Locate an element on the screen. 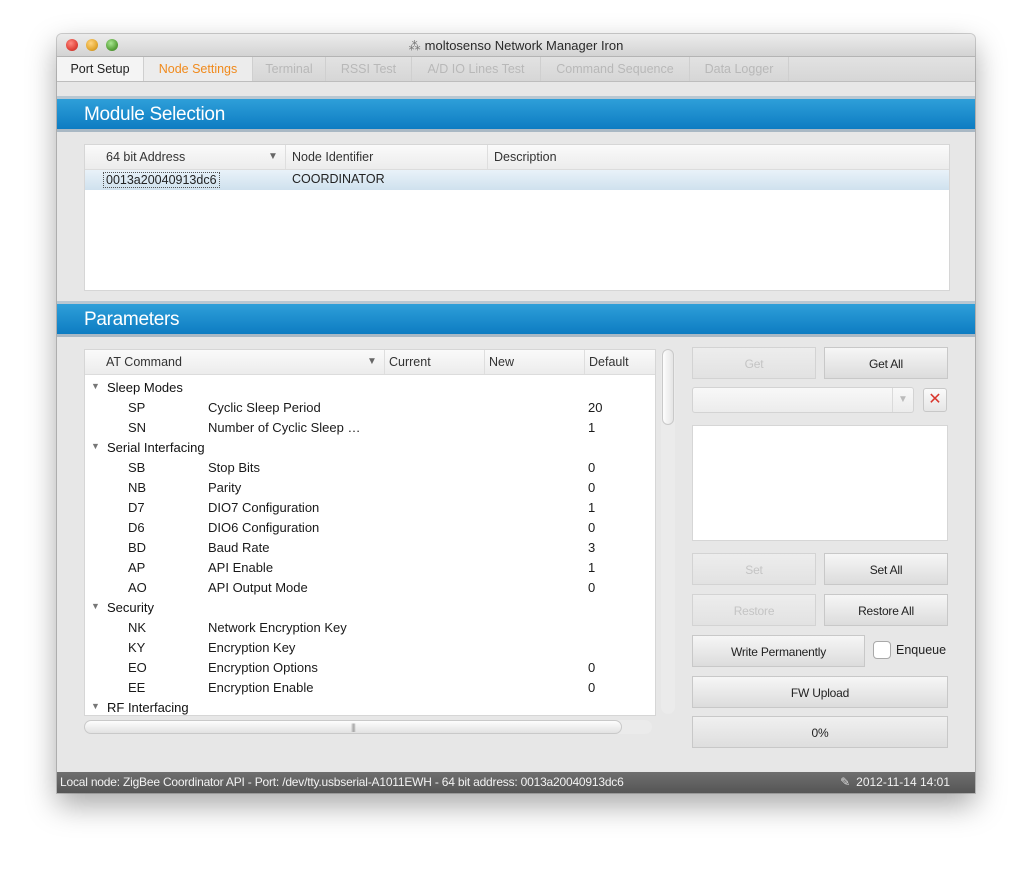 This screenshot has height=872, width=1032. group-row: ▼ Security is located at coordinates (370, 608).